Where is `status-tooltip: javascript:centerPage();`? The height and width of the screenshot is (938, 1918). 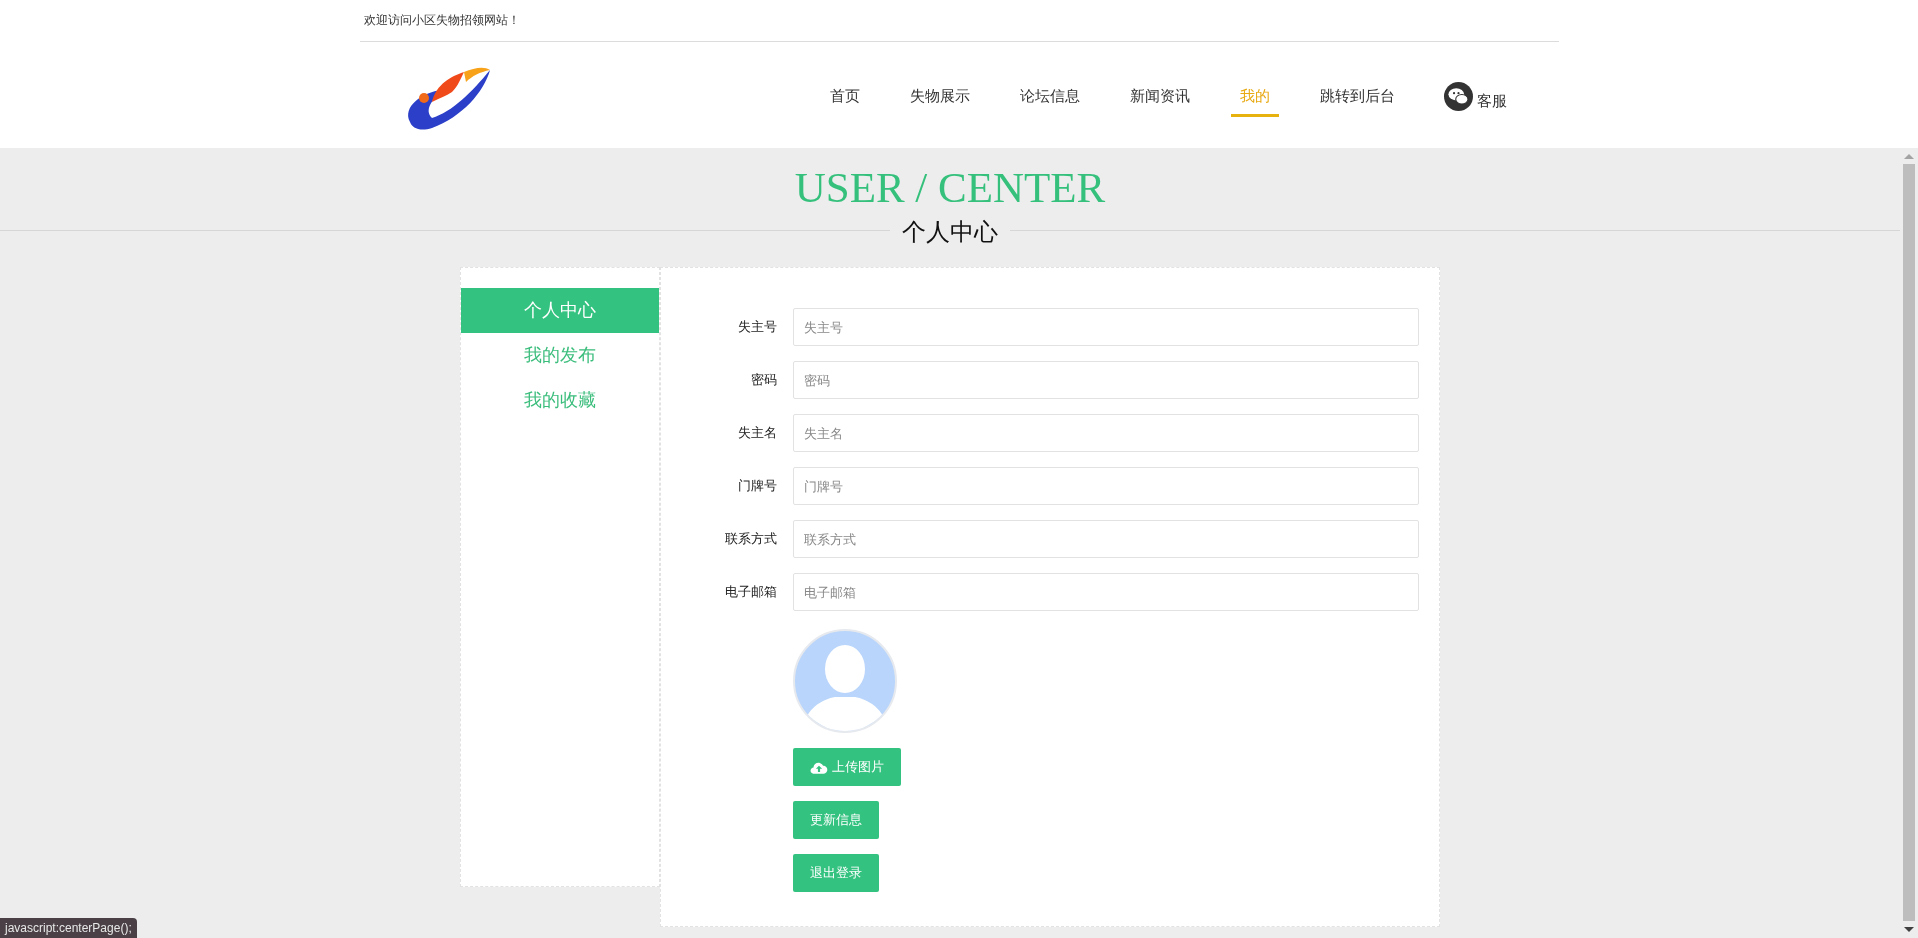
status-tooltip: javascript:centerPage(); is located at coordinates (68, 928).